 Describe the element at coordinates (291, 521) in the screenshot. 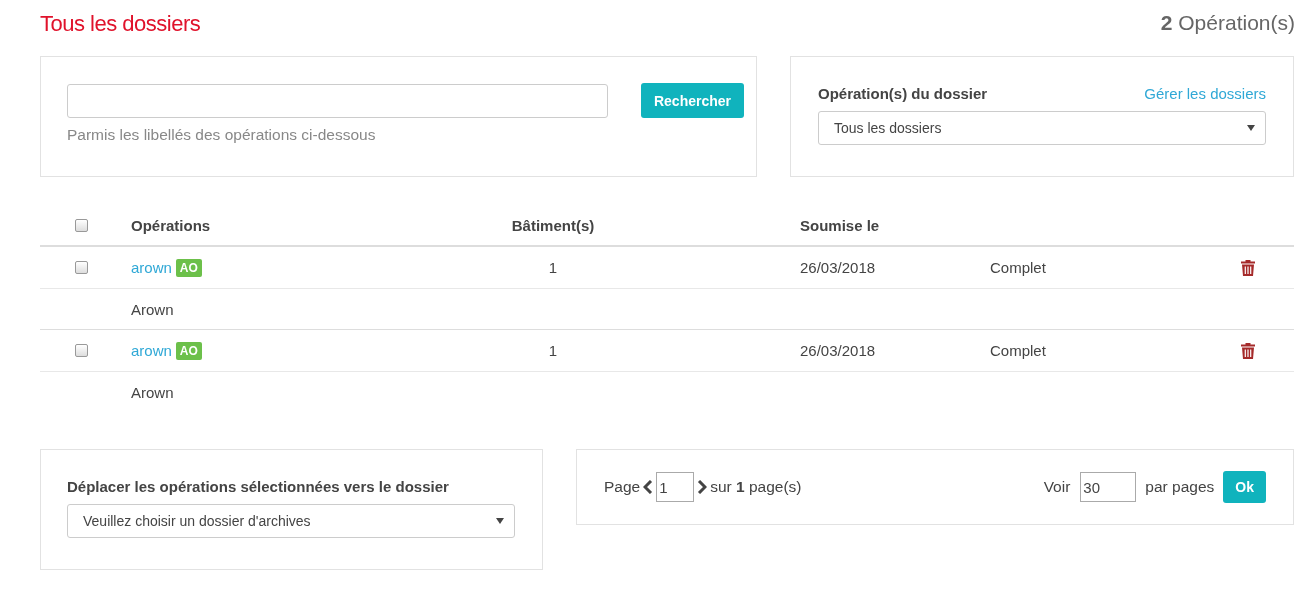

I see `archive-folder-select: Veuillez choisir un dossier d'archives` at that location.